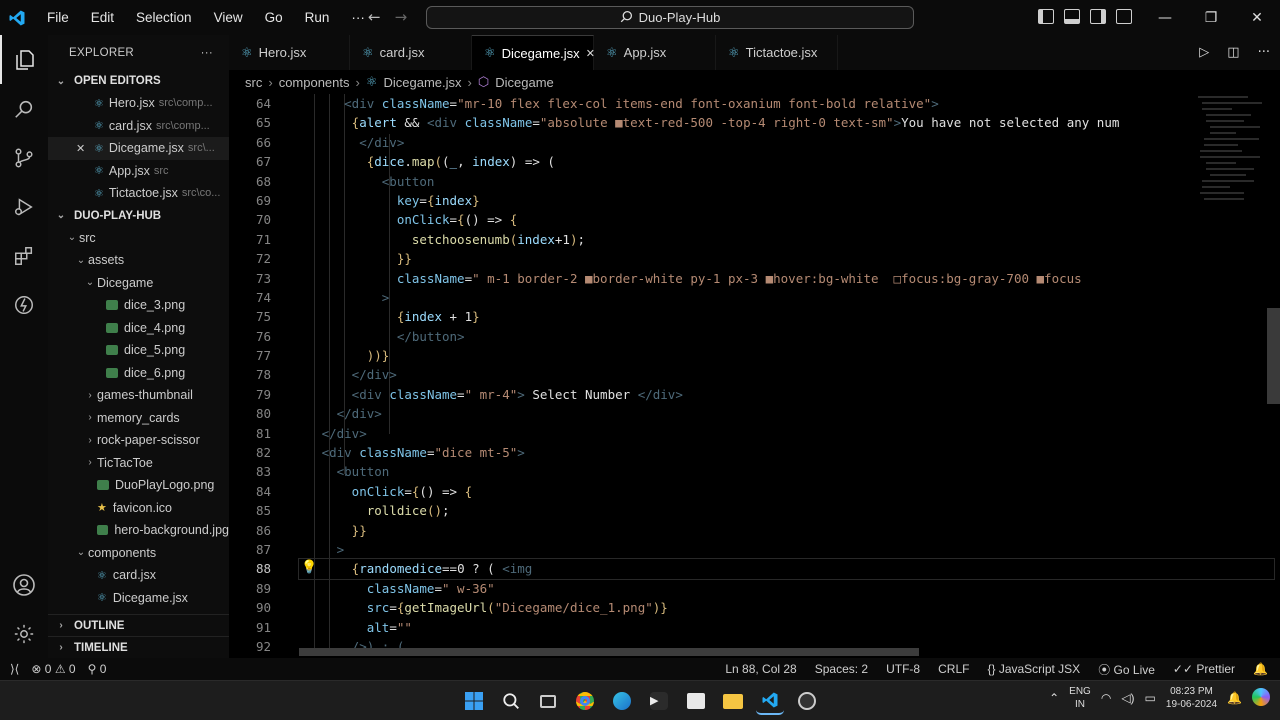 This screenshot has width=1280, height=720. What do you see at coordinates (1211, 17) in the screenshot?
I see `restore-icon: ❐` at bounding box center [1211, 17].